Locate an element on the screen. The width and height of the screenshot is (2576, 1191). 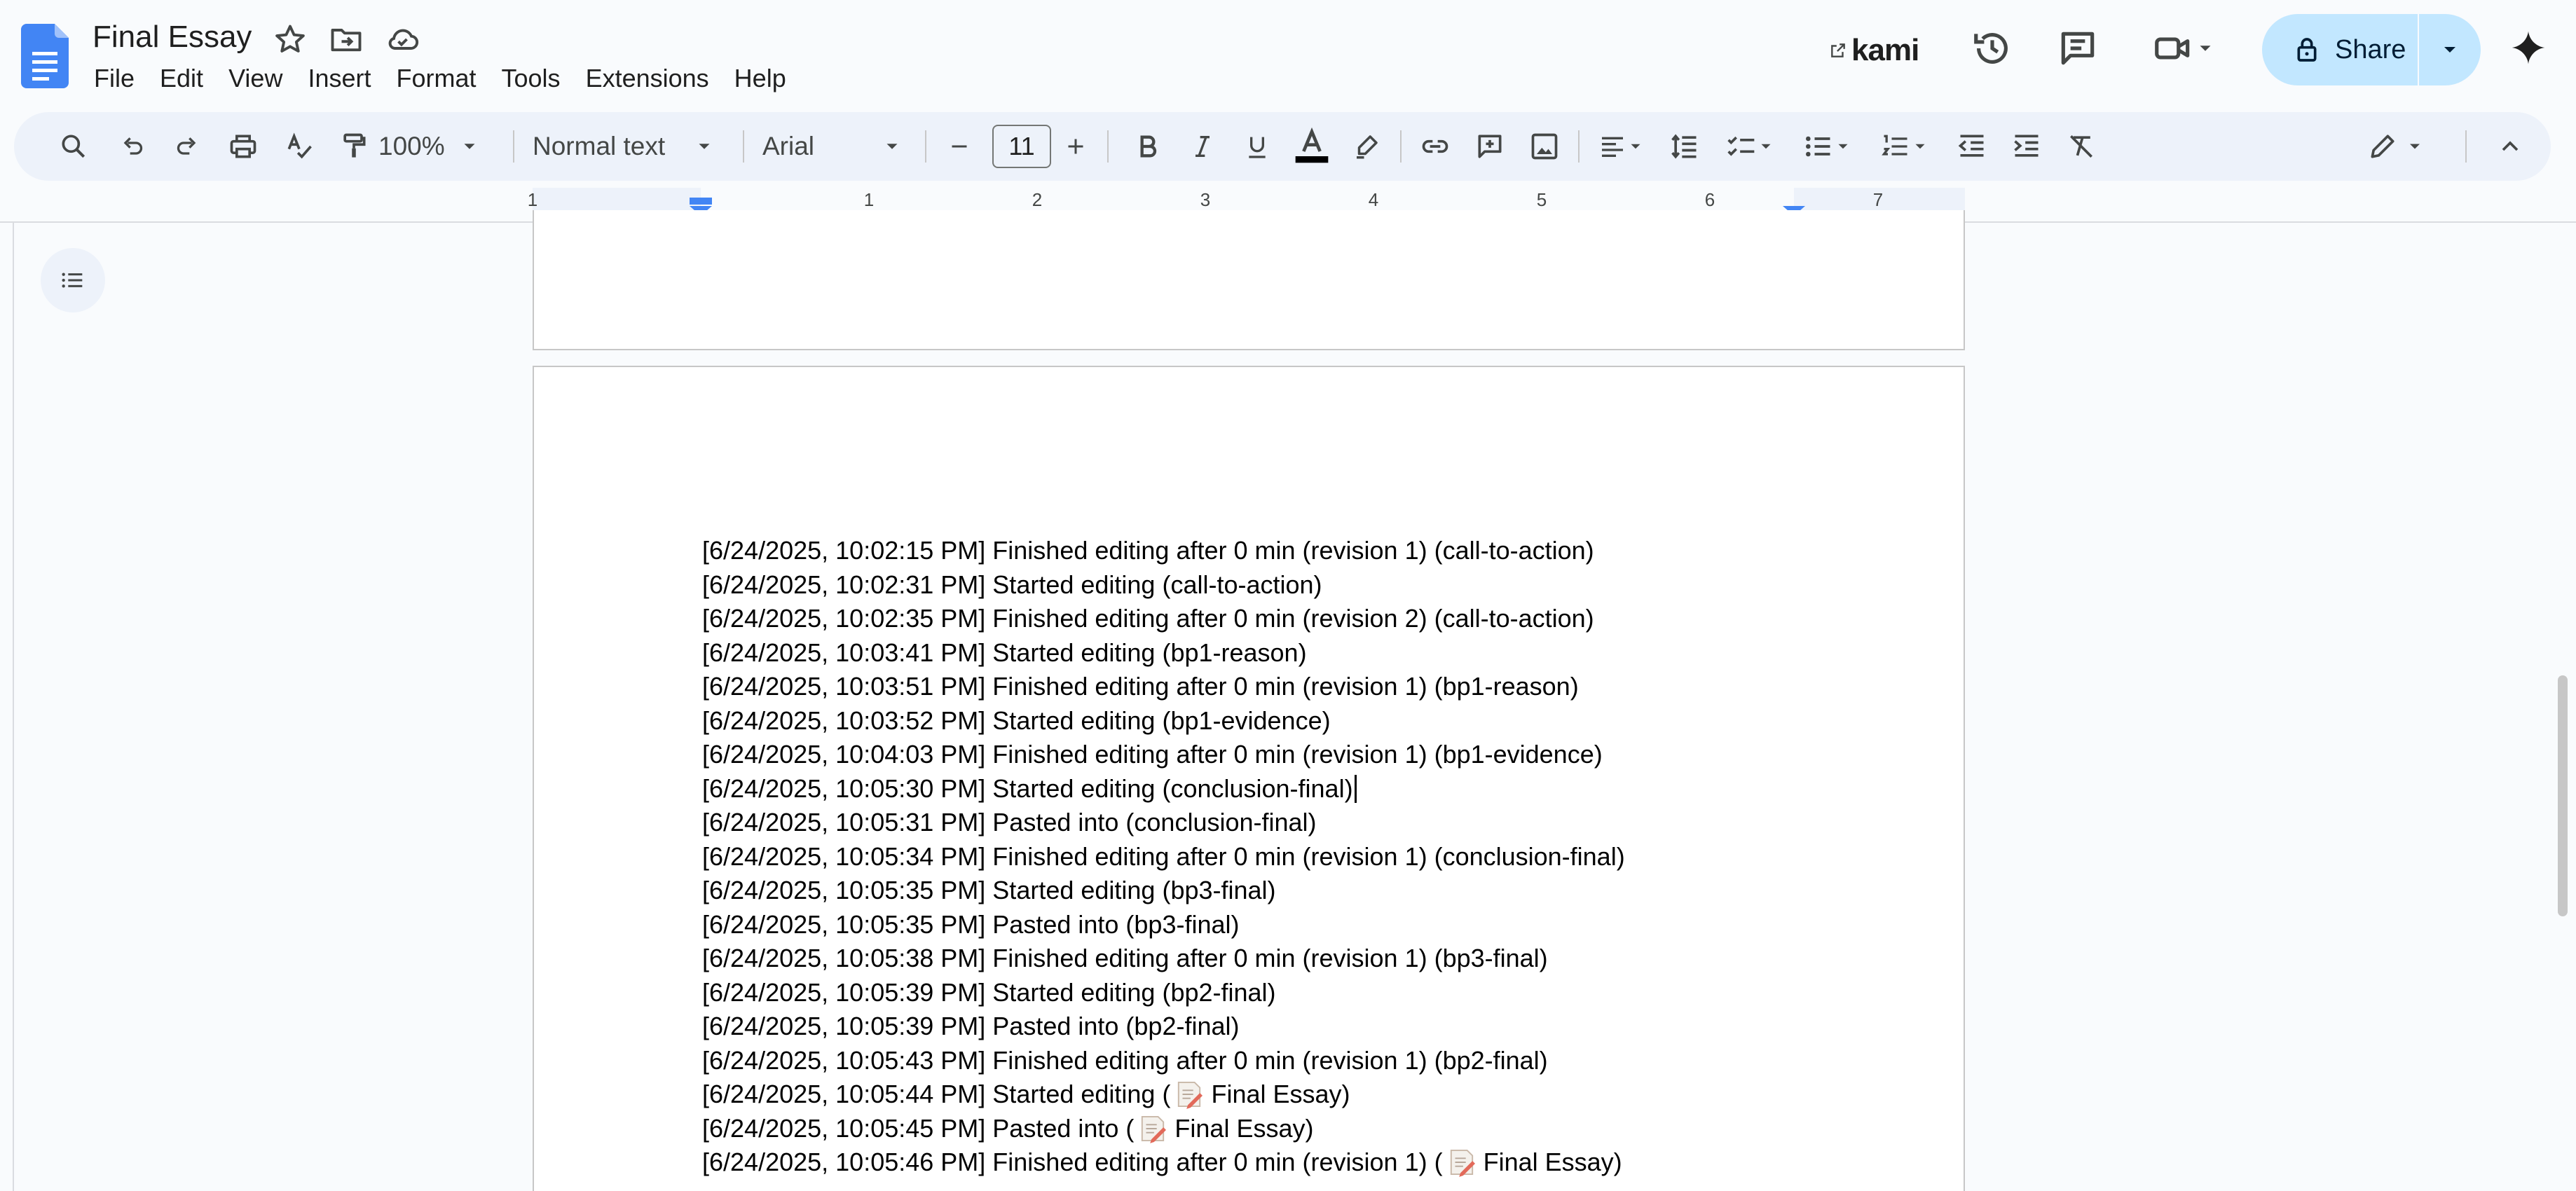
search-icon is located at coordinates (73, 146).